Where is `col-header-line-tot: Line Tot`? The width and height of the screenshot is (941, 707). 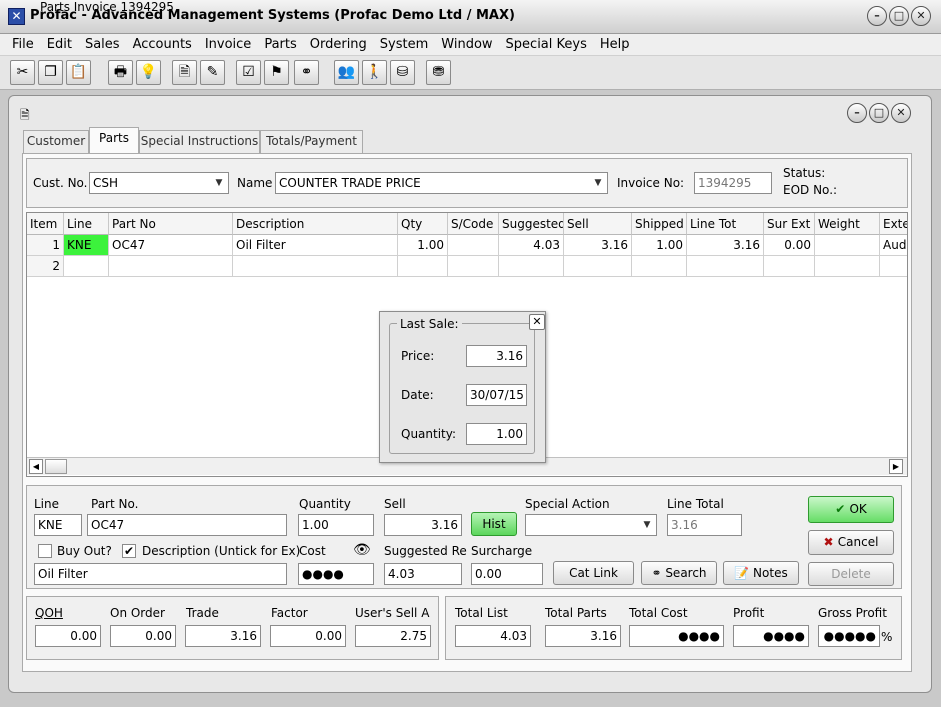 col-header-line-tot: Line Tot is located at coordinates (725, 224).